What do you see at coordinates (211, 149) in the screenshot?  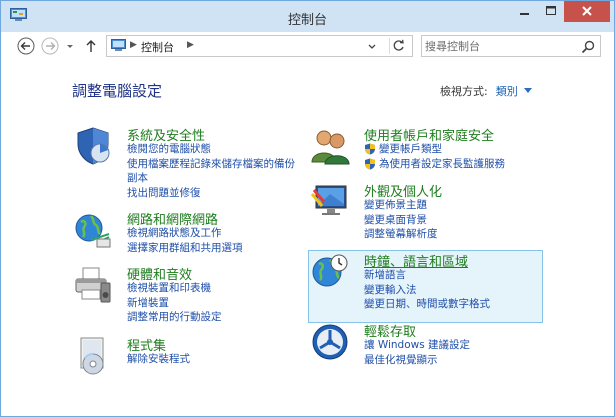 I see `link-review-status: 檢閱您的電腦狀態` at bounding box center [211, 149].